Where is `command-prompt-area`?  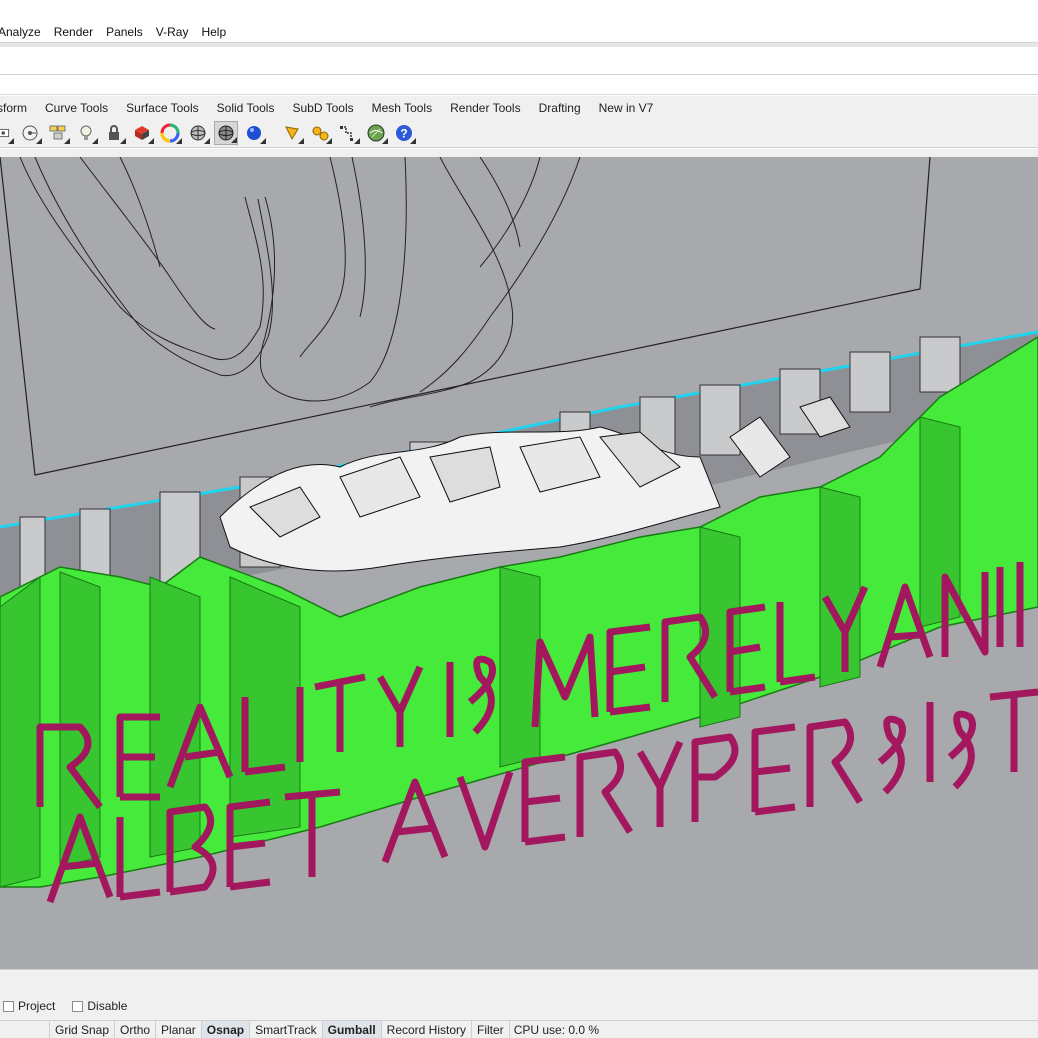 command-prompt-area is located at coordinates (519, 85).